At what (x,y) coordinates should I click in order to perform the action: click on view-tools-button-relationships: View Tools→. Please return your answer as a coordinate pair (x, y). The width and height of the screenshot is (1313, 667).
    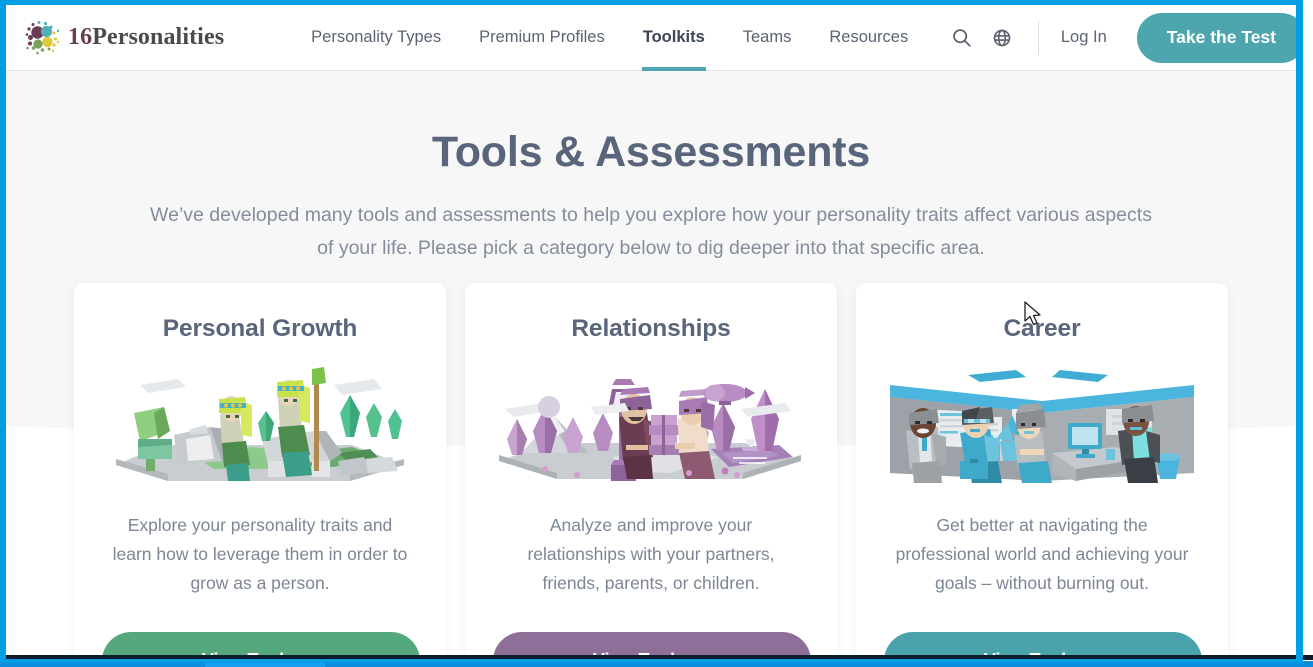
    Looking at the image, I should click on (652, 644).